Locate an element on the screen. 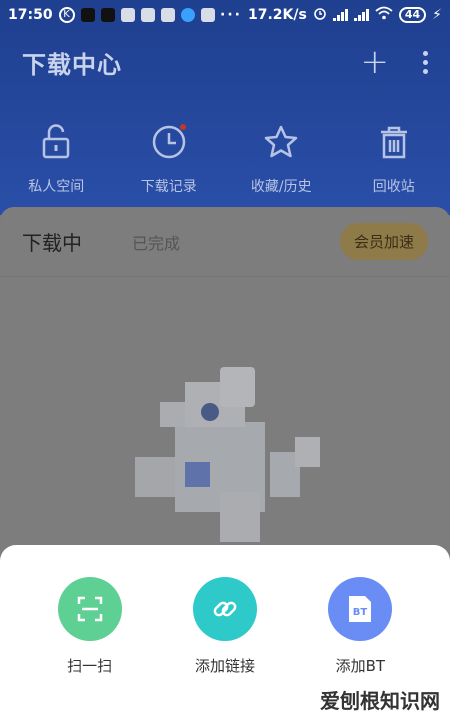 The width and height of the screenshot is (450, 720). tab-bar: 下载中 已完成 会员加速 is located at coordinates (225, 242).